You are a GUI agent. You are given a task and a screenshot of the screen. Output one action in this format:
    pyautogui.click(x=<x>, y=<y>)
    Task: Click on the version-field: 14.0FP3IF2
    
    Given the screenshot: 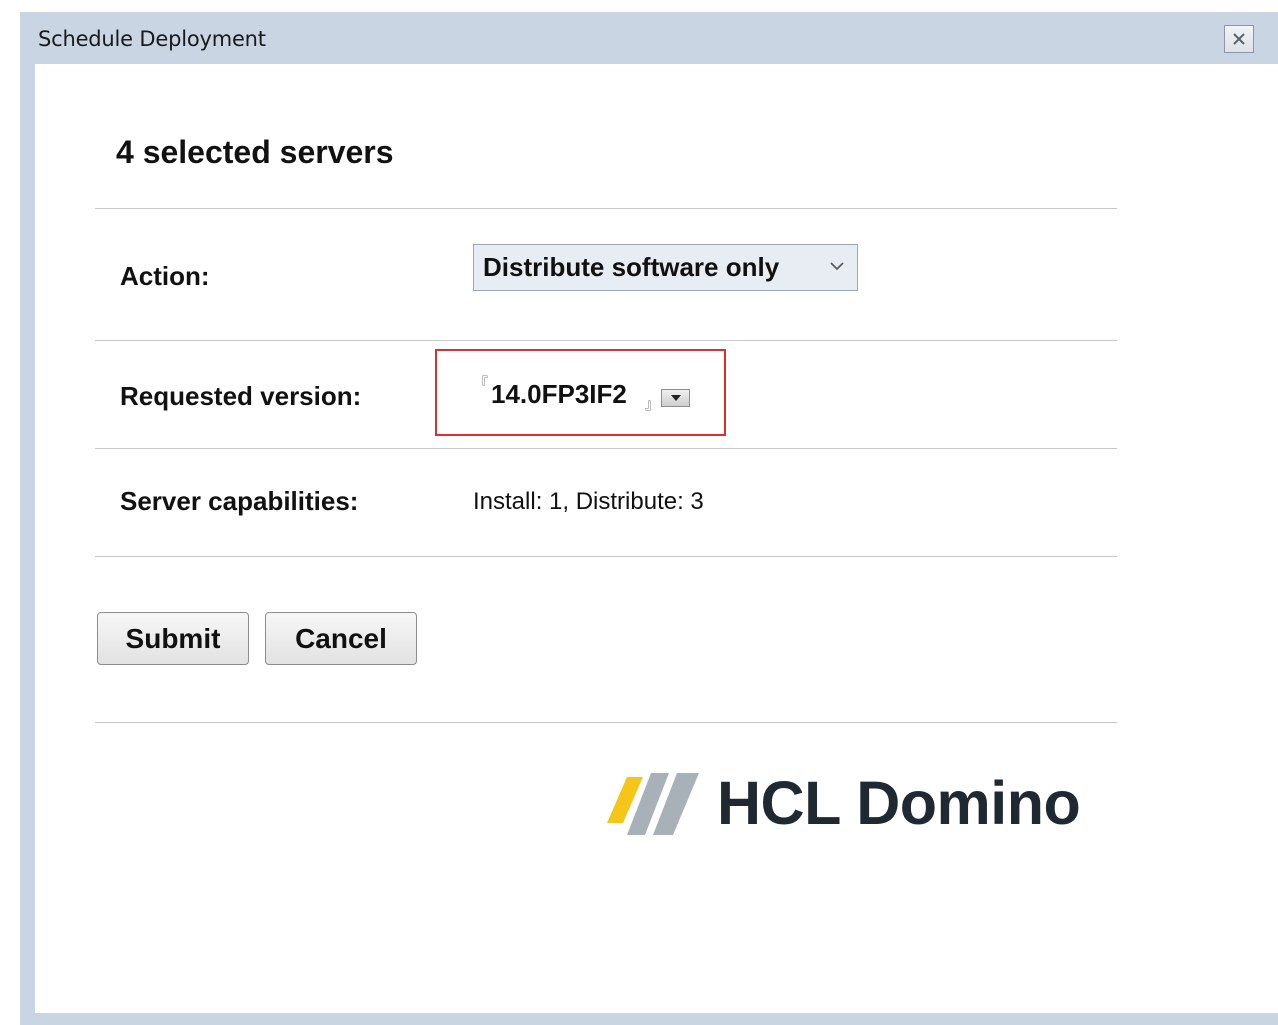 What is the action you would take?
    pyautogui.click(x=559, y=394)
    